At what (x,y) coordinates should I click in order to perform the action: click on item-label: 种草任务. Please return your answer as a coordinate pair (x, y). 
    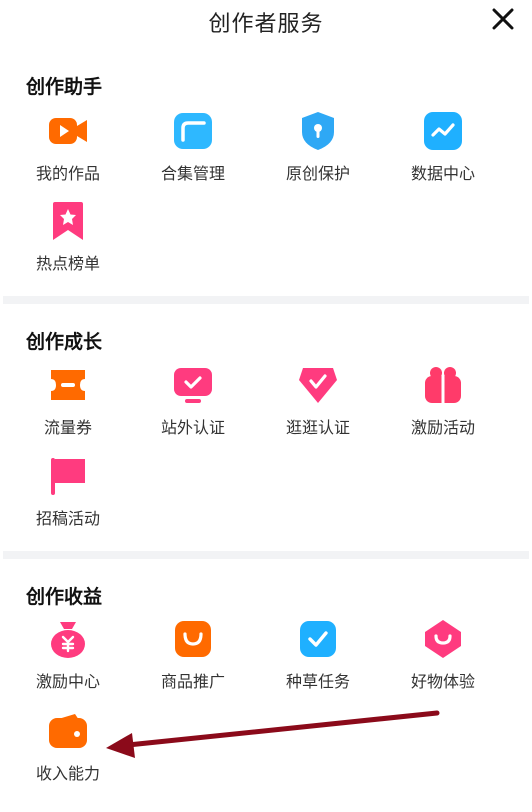
    Looking at the image, I should click on (317, 681).